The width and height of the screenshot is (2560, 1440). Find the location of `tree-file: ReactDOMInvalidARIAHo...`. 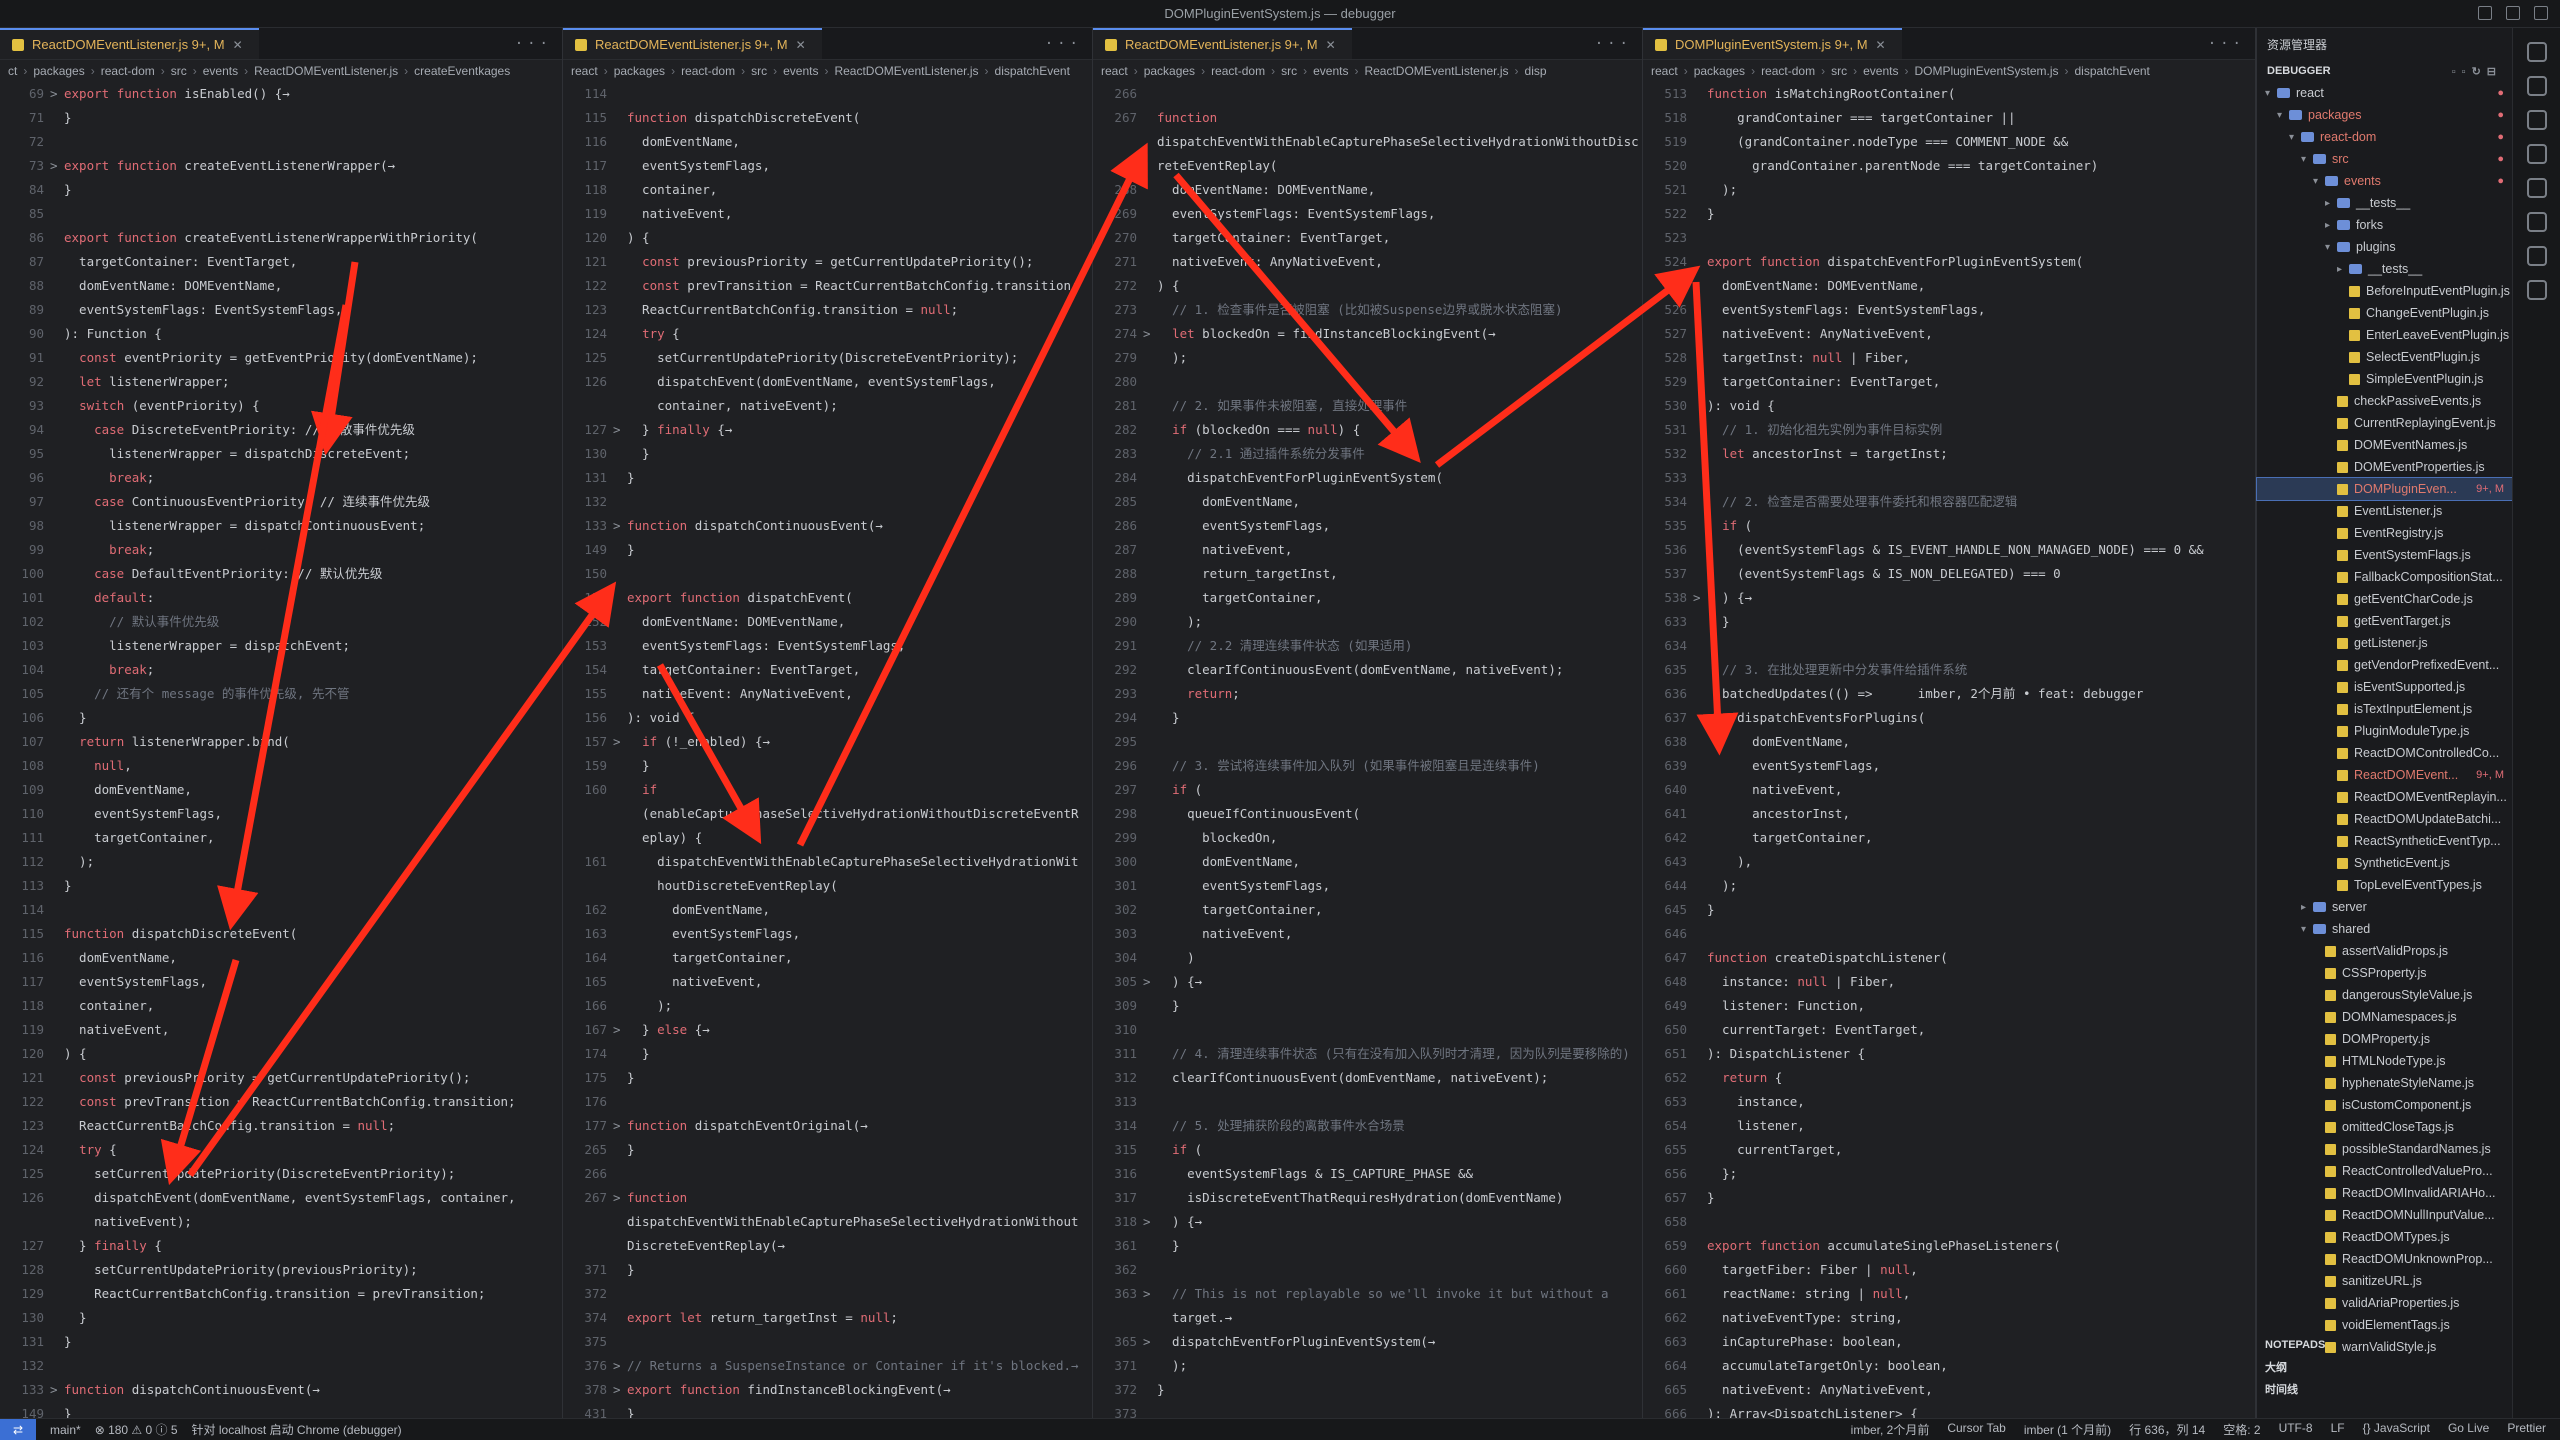

tree-file: ReactDOMInvalidARIAHo... is located at coordinates (2384, 1193).